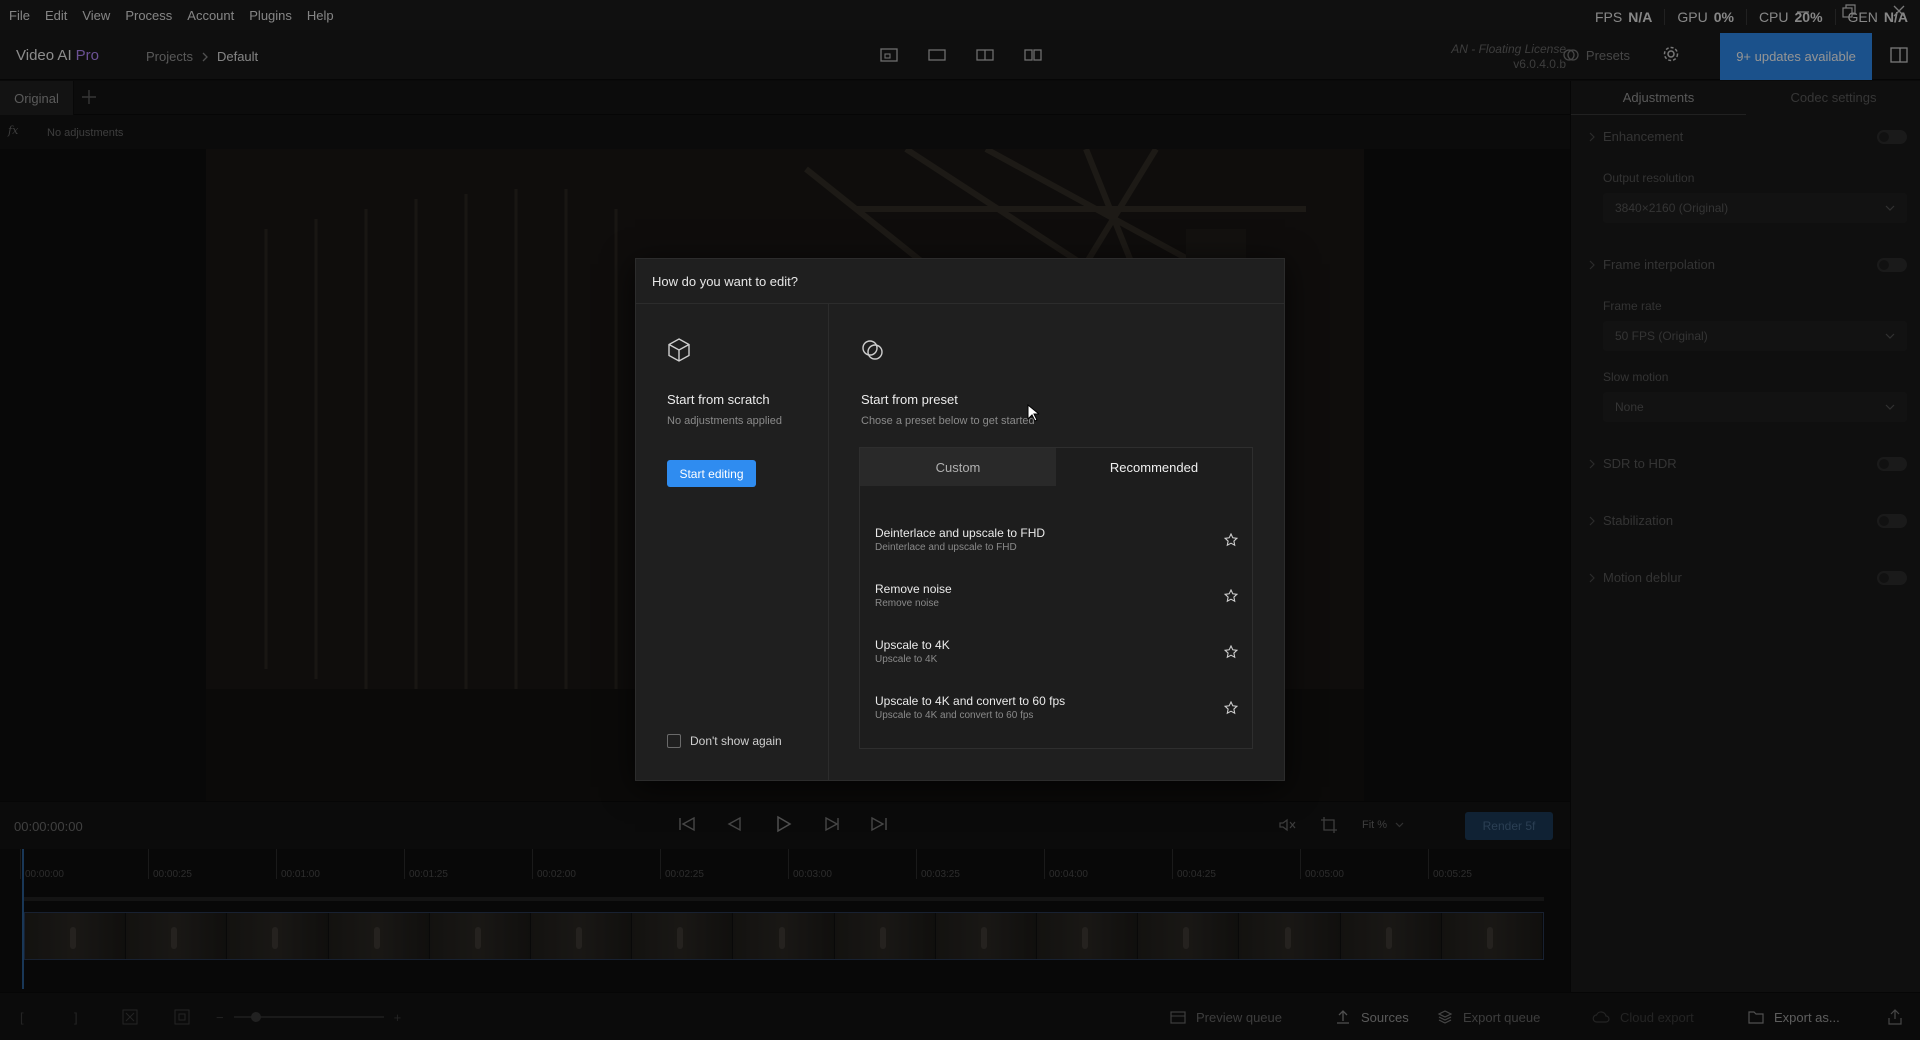 This screenshot has height=1040, width=1920. Describe the element at coordinates (724, 421) in the screenshot. I see `scratch-subtitle: No adjustments applied` at that location.